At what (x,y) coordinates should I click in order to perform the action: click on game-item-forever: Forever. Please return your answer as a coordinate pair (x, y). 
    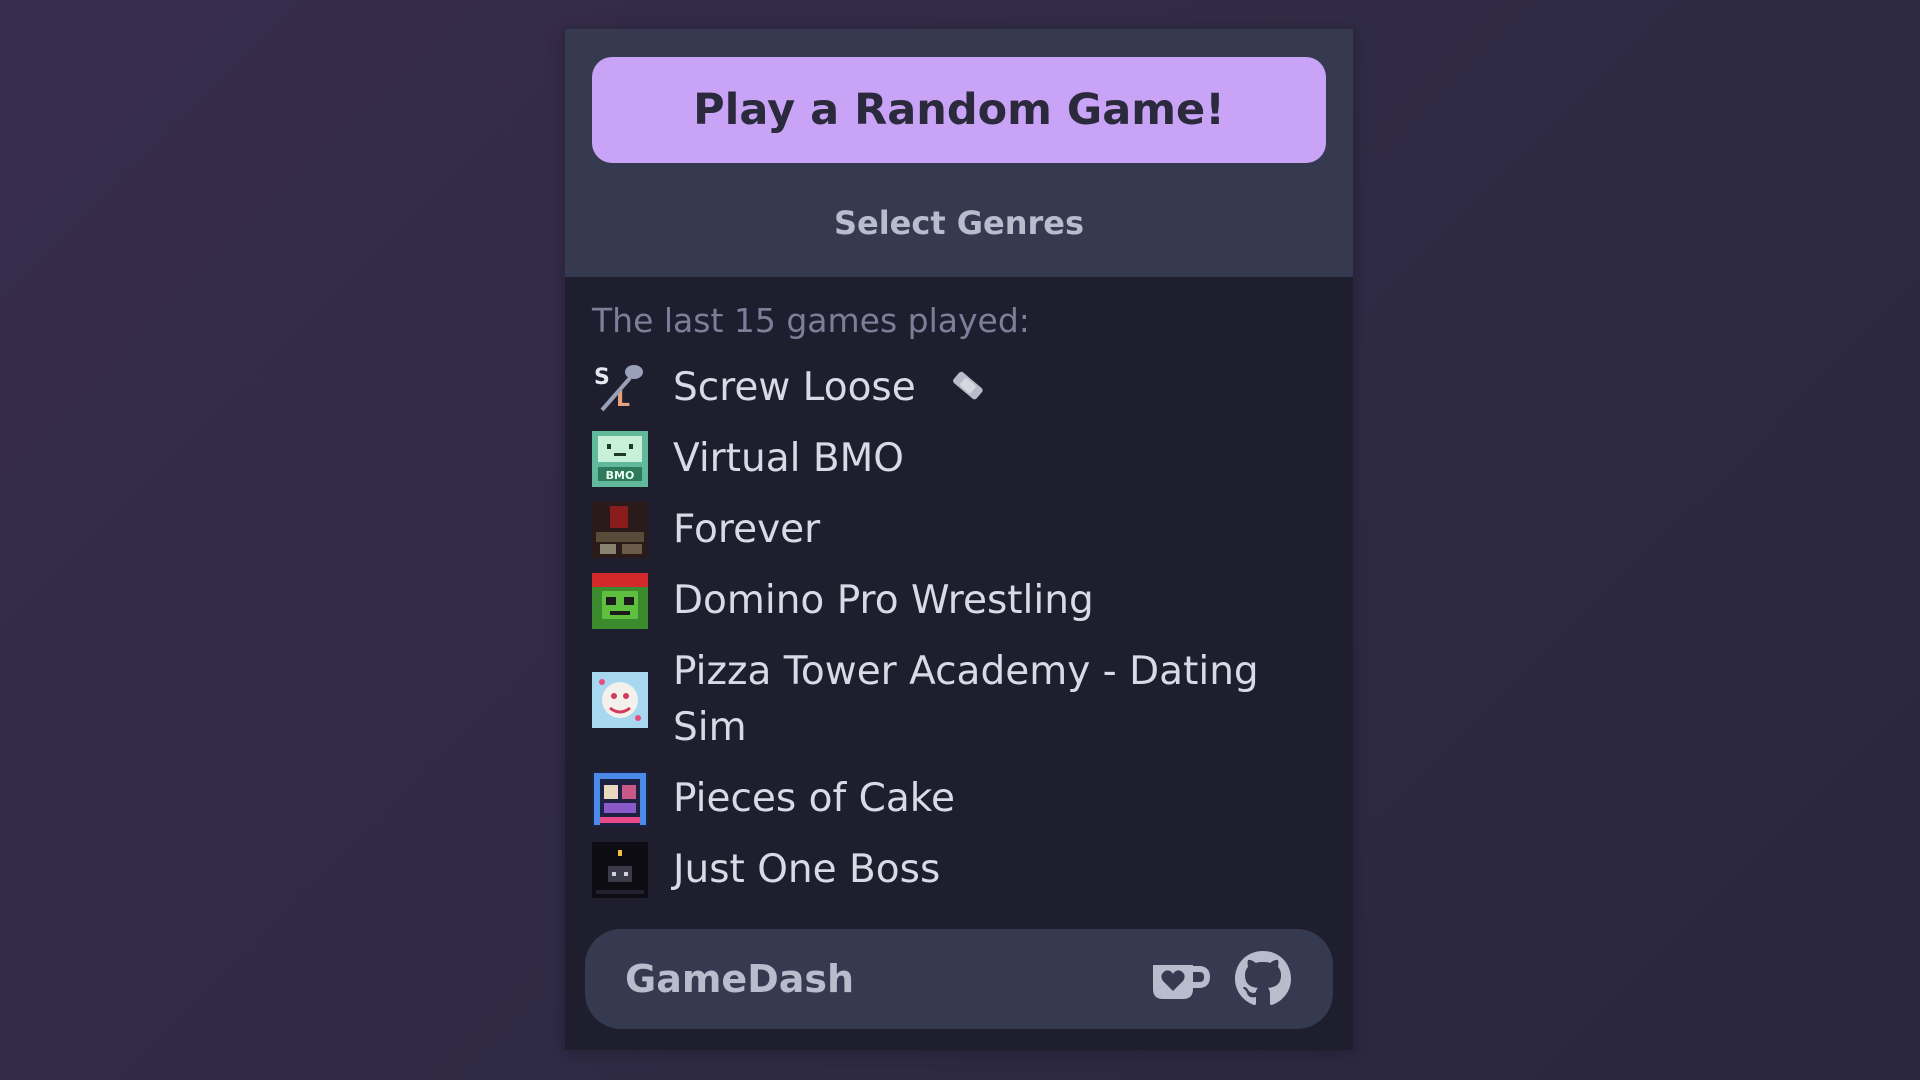
    Looking at the image, I should click on (959, 530).